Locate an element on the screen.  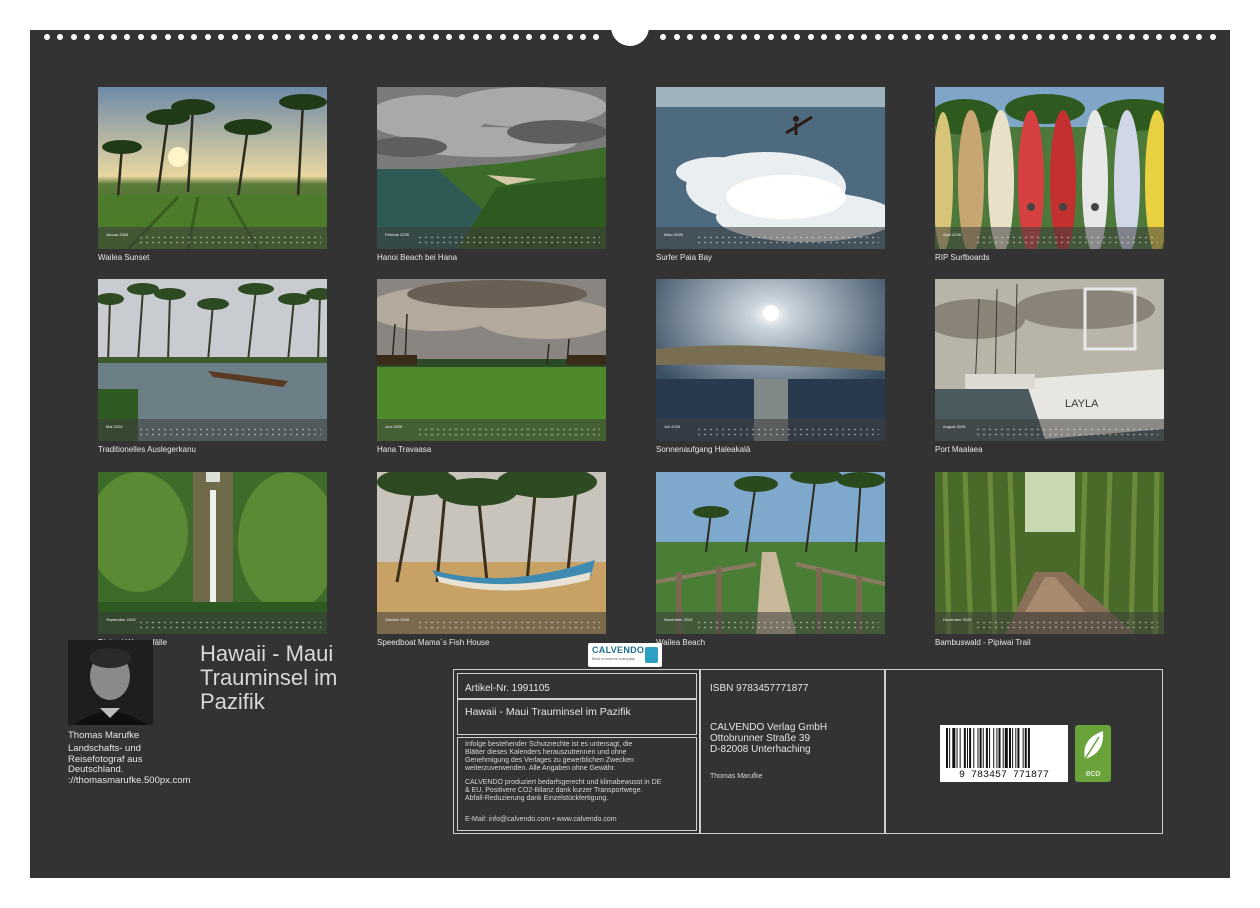
photo-caption: Hana Travaasa is located at coordinates (404, 449).